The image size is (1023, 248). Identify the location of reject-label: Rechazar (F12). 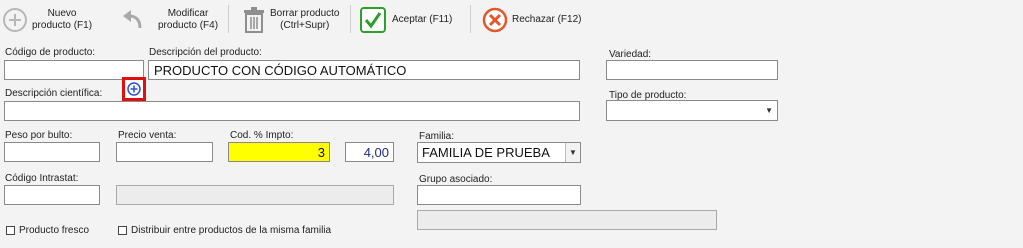
(547, 19).